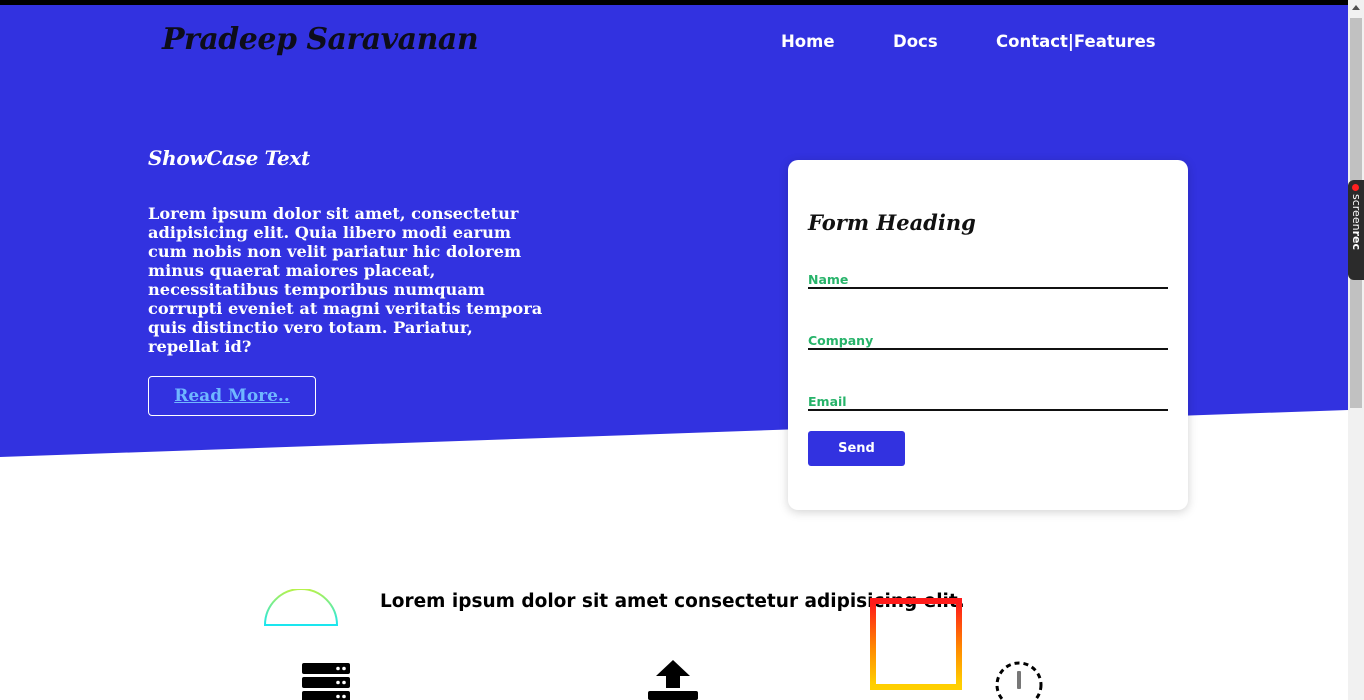 This screenshot has width=1364, height=700. What do you see at coordinates (1355, 187) in the screenshot?
I see `record-dot-icon` at bounding box center [1355, 187].